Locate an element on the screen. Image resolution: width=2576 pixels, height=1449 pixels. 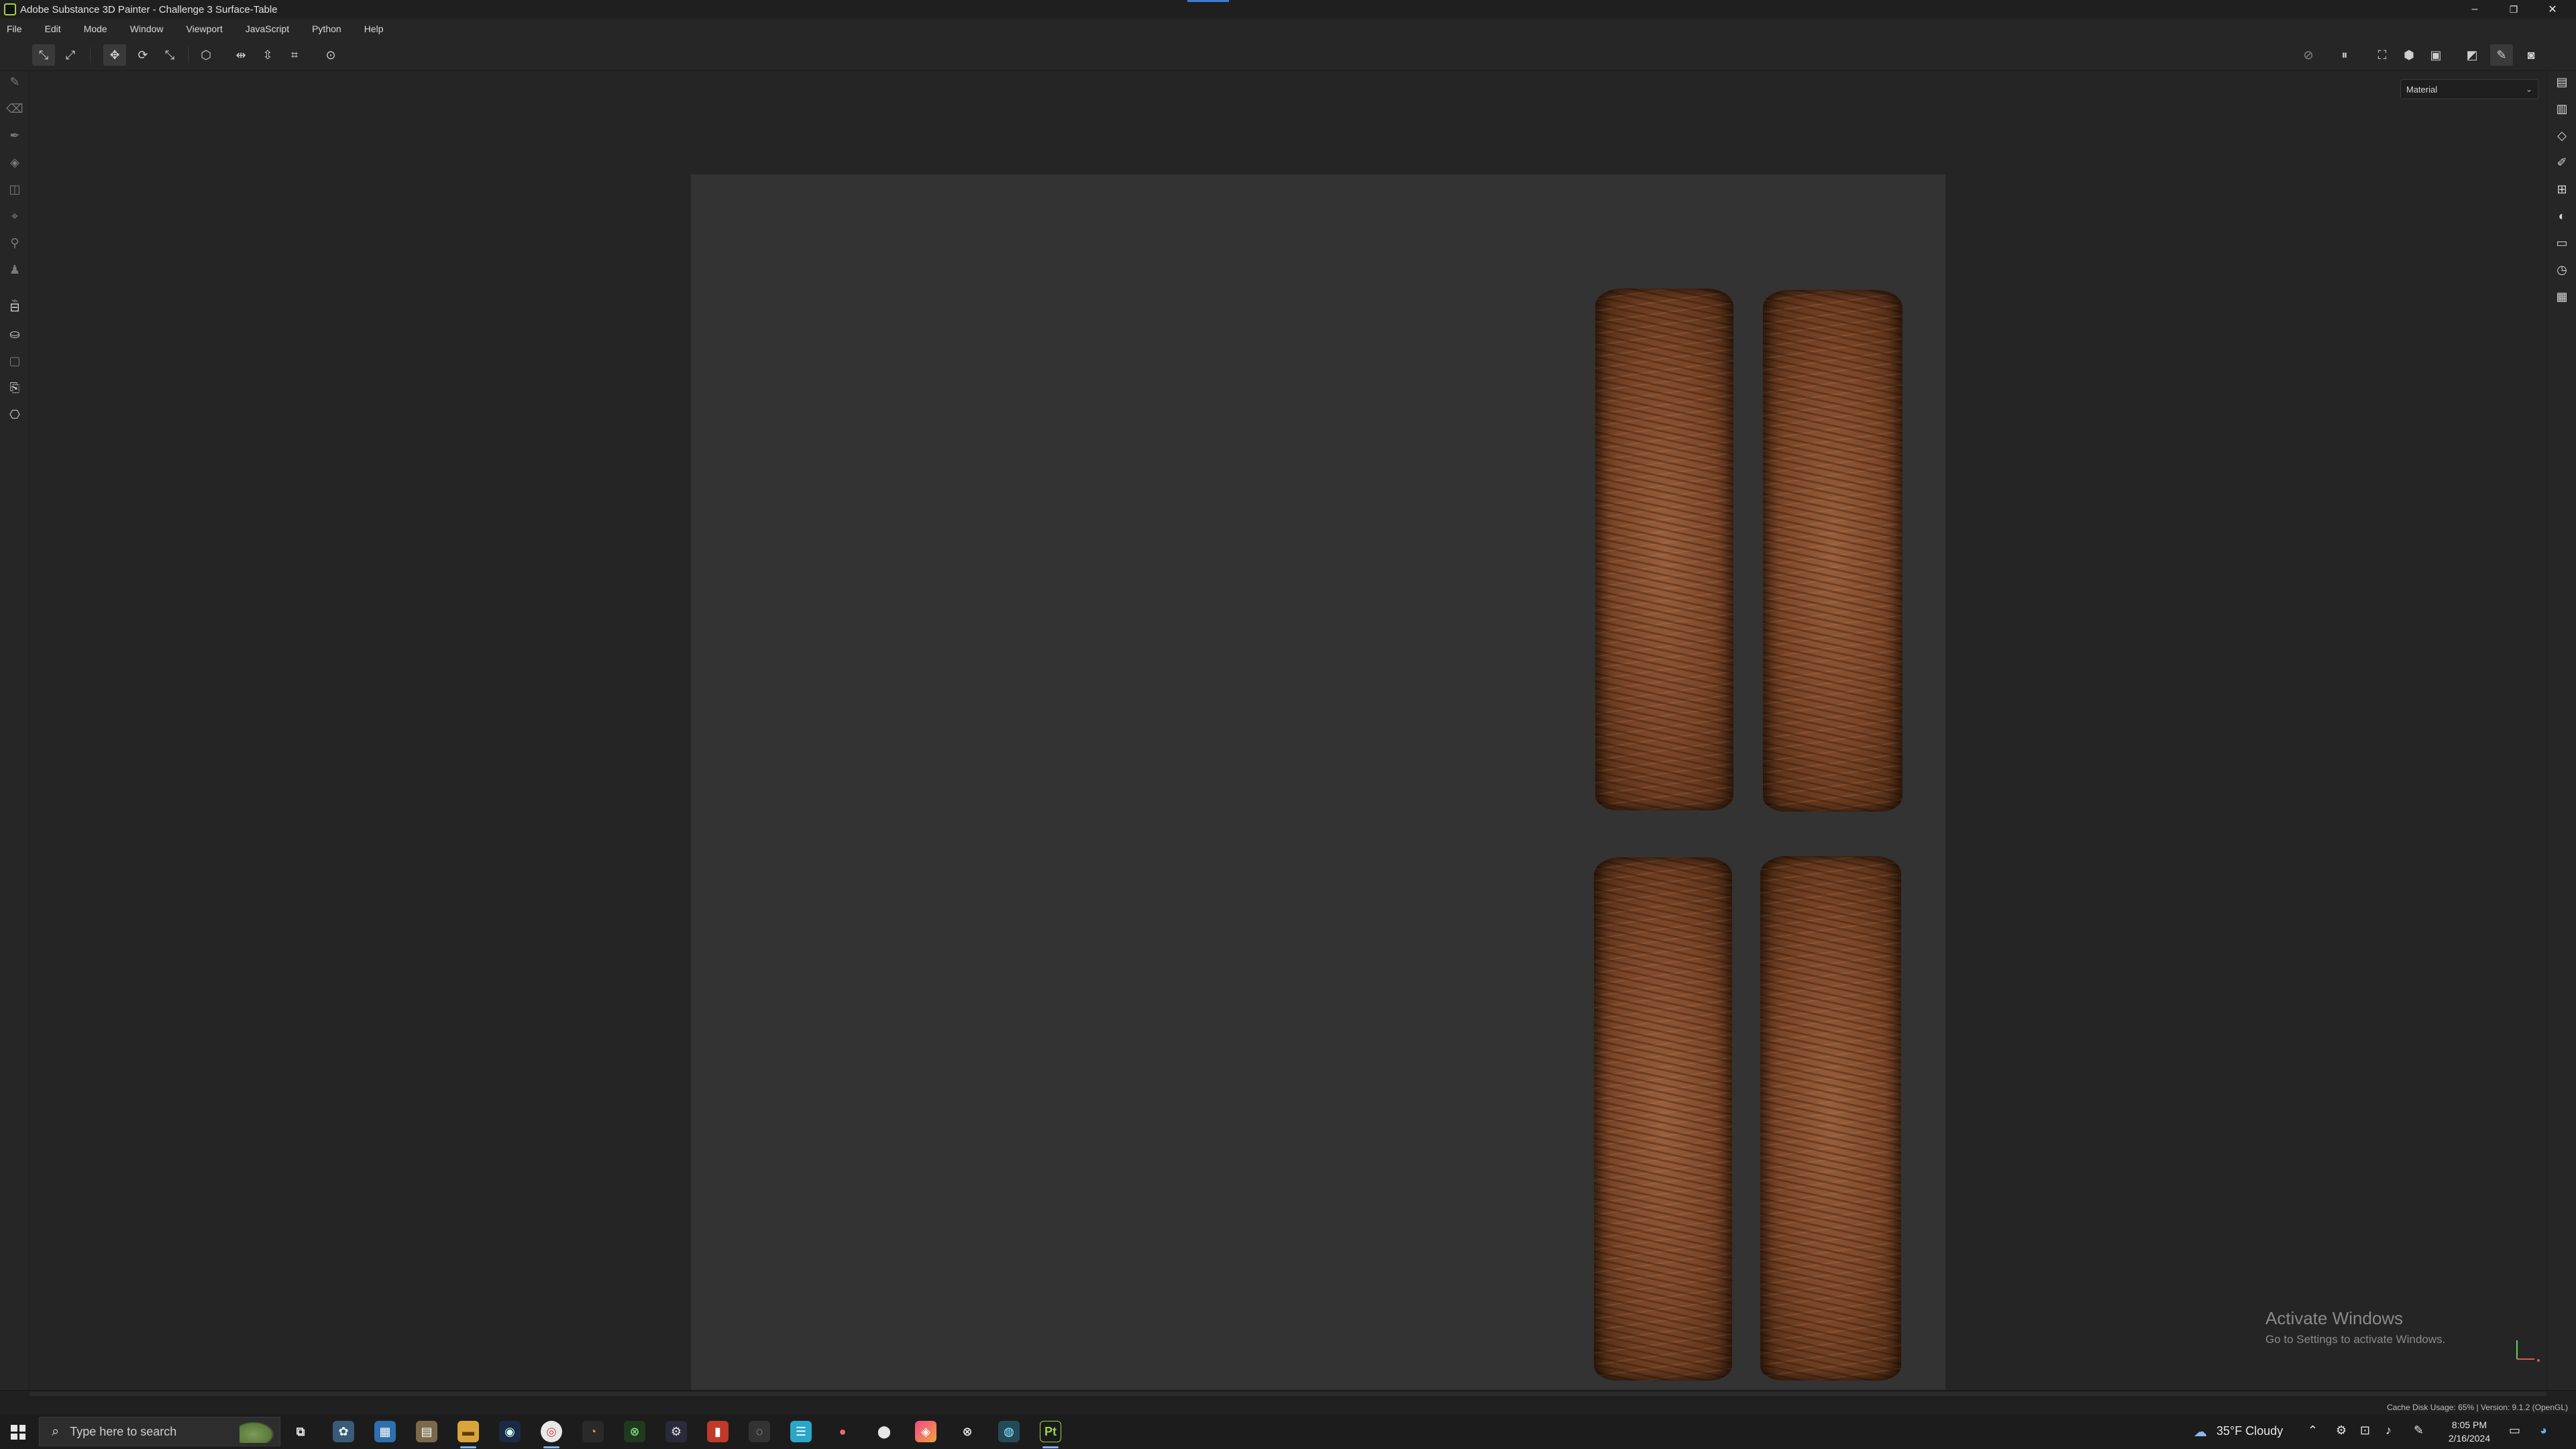
steam-icon: ◉ is located at coordinates (510, 1431).